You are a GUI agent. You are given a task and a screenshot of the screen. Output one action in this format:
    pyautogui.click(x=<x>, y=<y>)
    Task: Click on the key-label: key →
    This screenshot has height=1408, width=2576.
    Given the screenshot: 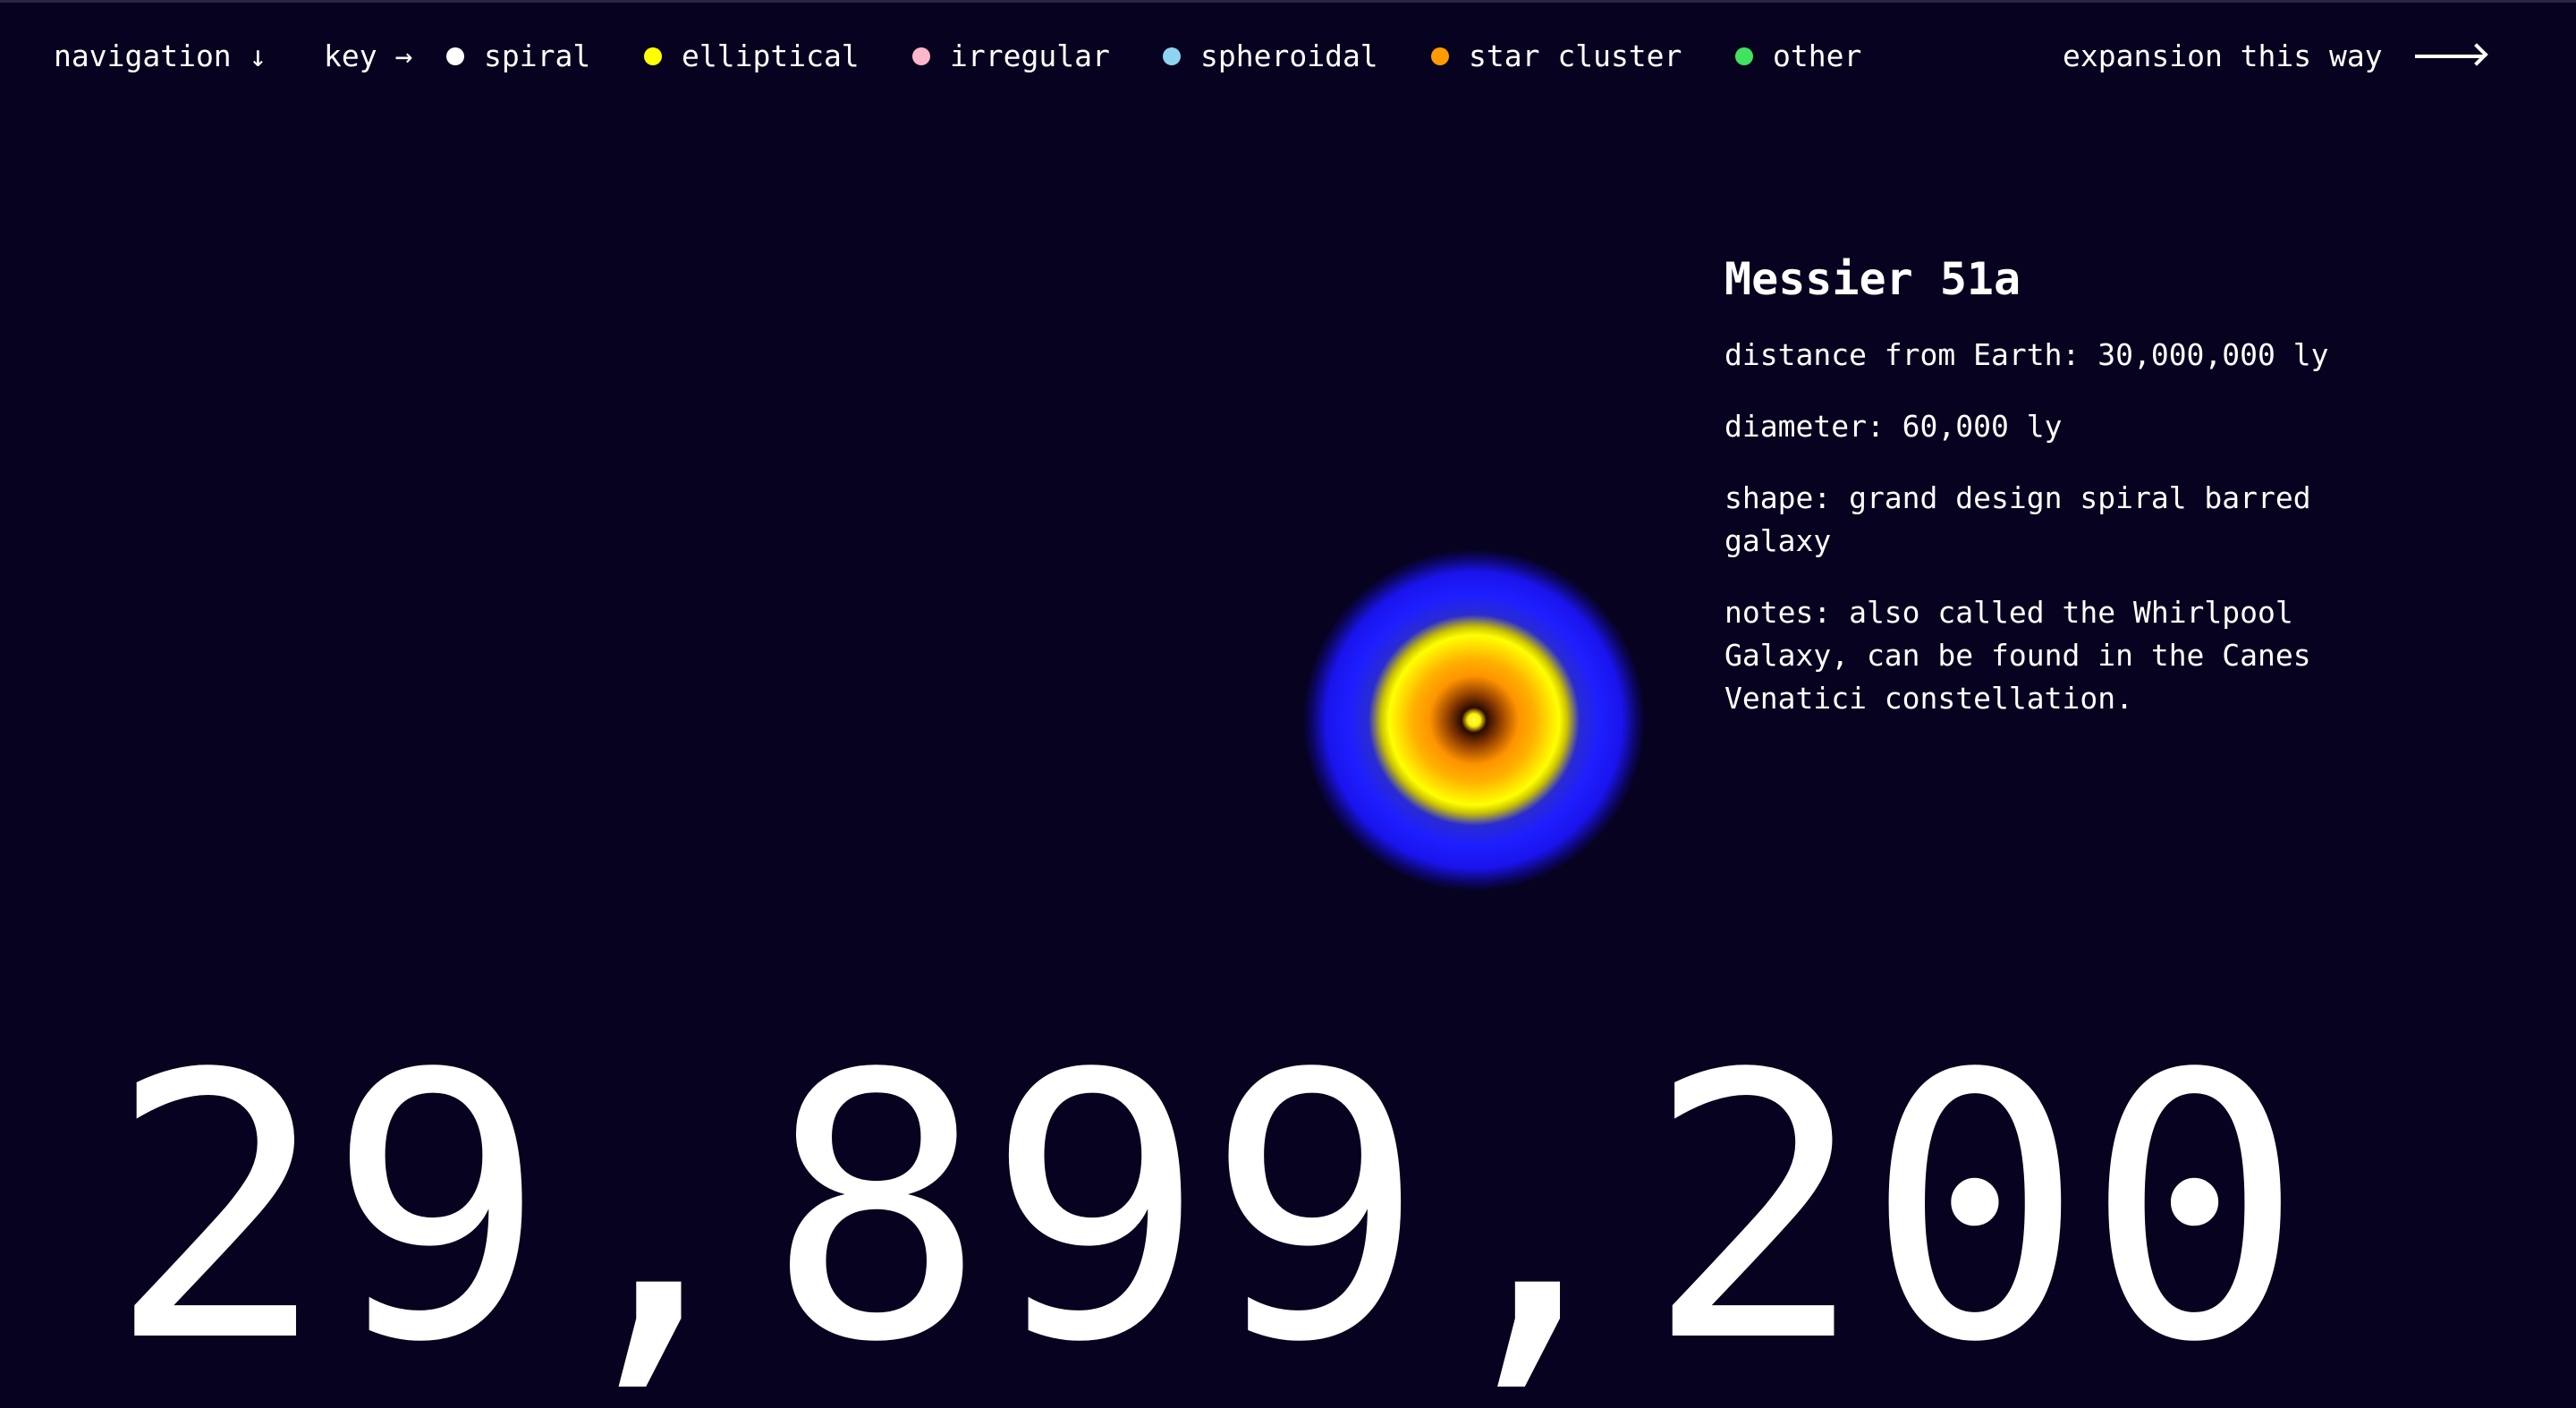 What is the action you would take?
    pyautogui.click(x=368, y=56)
    